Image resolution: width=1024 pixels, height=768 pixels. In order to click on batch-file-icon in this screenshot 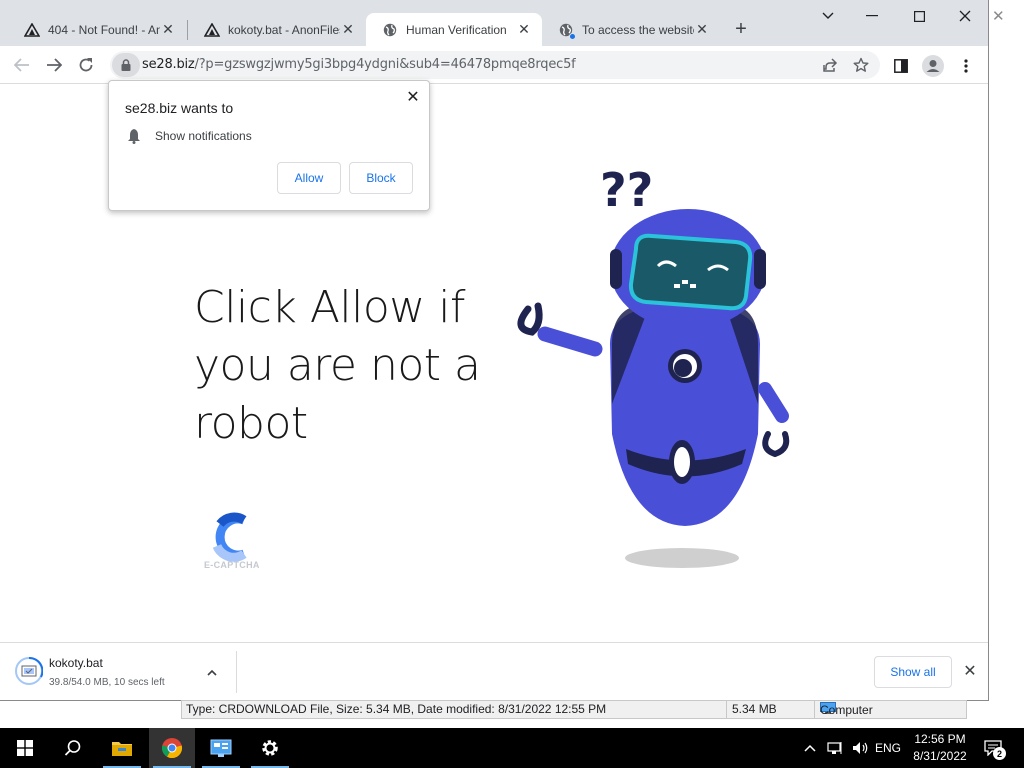, I will do `click(29, 671)`.